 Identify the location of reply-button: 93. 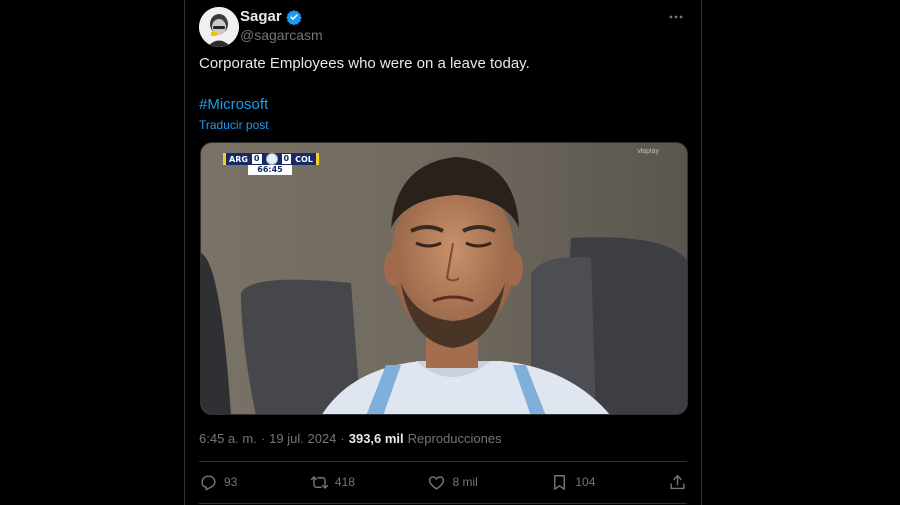
(218, 482).